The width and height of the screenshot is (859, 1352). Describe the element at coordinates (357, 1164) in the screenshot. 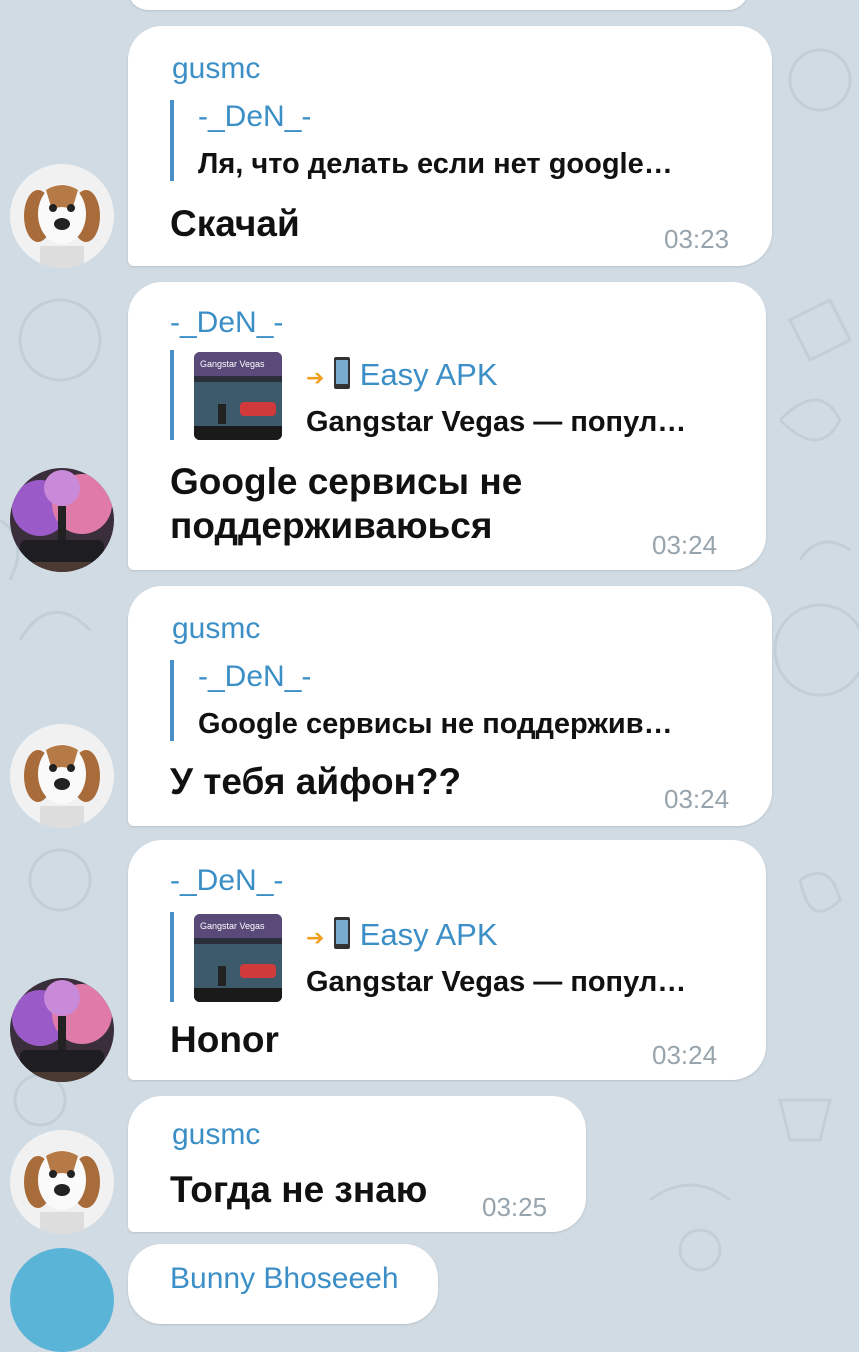

I see `message-bubble: gusmc Тогда не знаю 03:25` at that location.